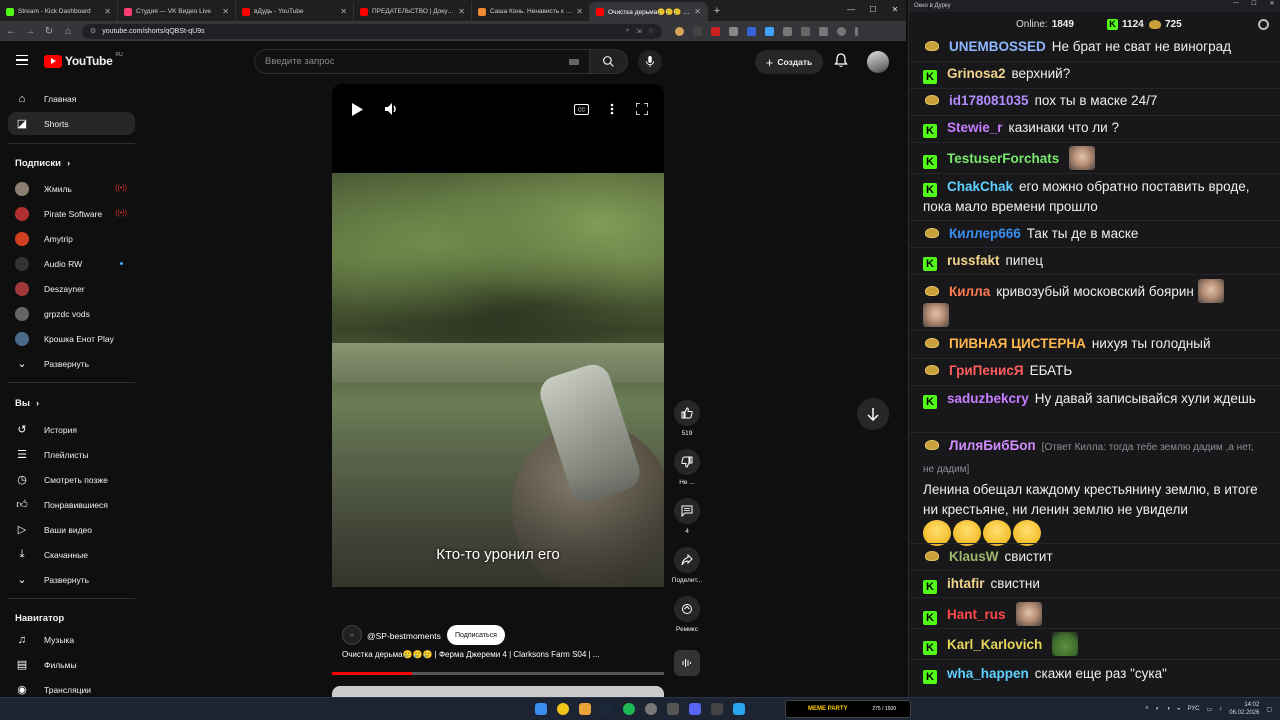 The width and height of the screenshot is (1280, 720). What do you see at coordinates (59, 11) in the screenshot?
I see `browser-tab: Stream - Kick Dashboard ✕` at bounding box center [59, 11].